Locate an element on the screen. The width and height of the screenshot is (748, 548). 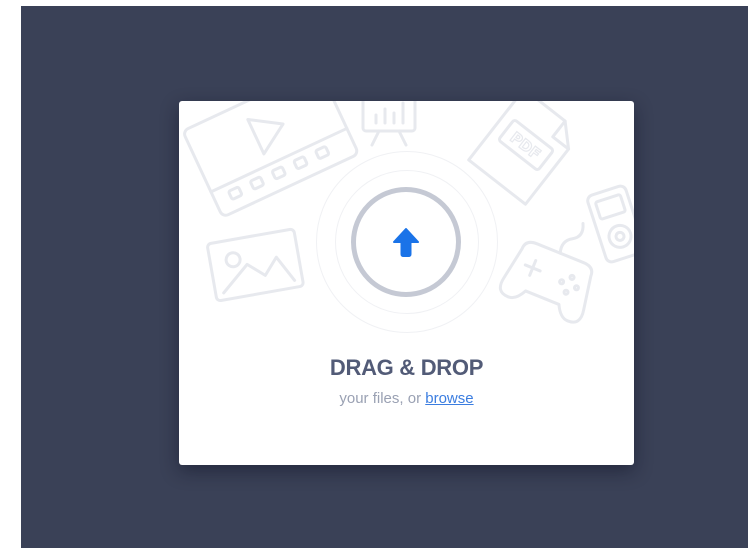
pdf-icon-label: PDF is located at coordinates (526, 145).